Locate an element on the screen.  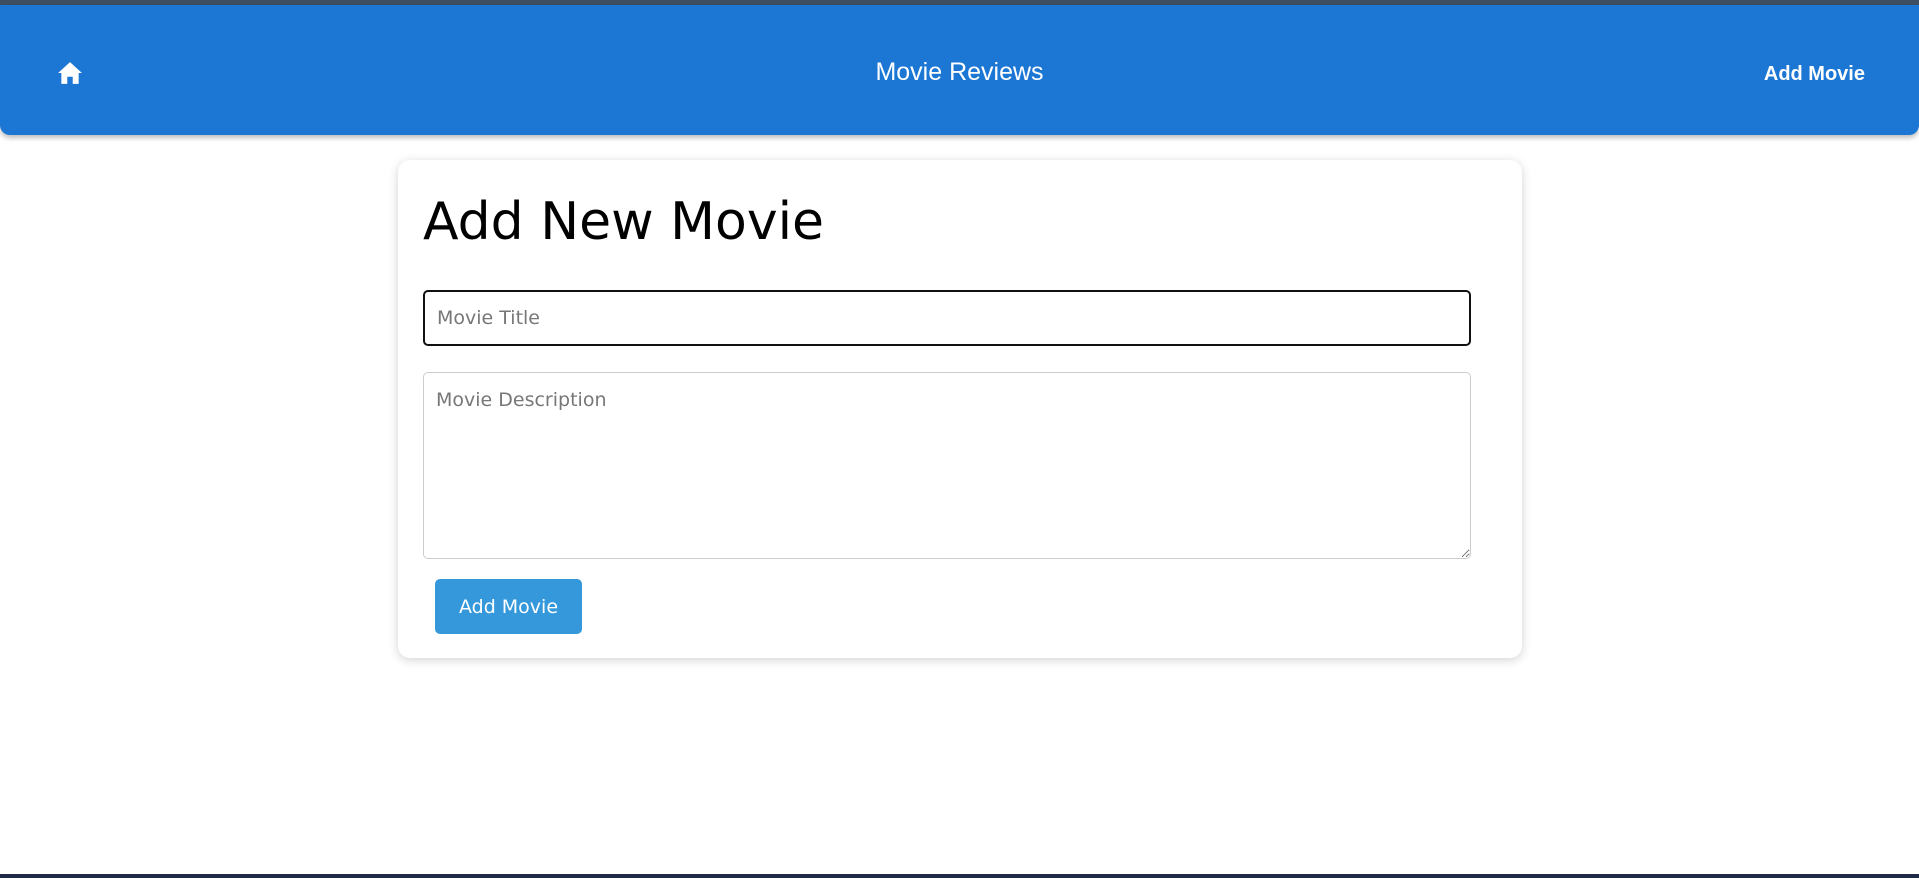
app-bar: Movie Reviews Add Movie is located at coordinates (959, 70).